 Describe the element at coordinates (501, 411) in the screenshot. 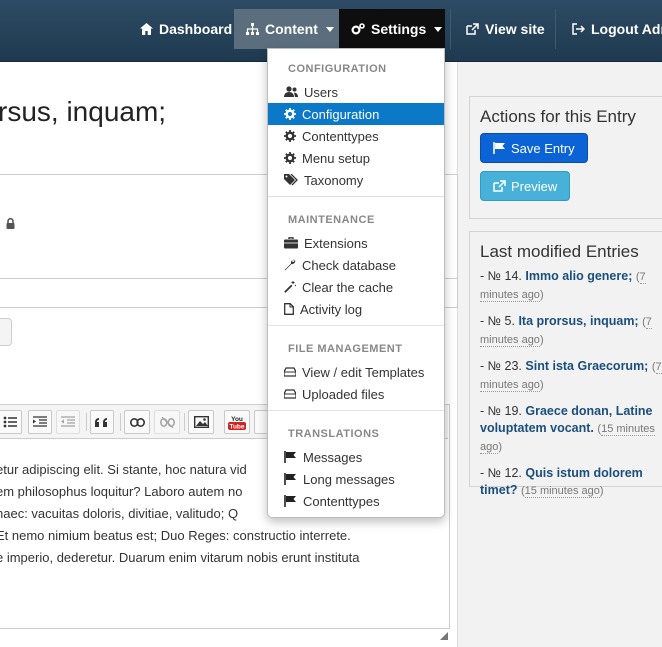

I see `entry-number: - № 19.` at that location.